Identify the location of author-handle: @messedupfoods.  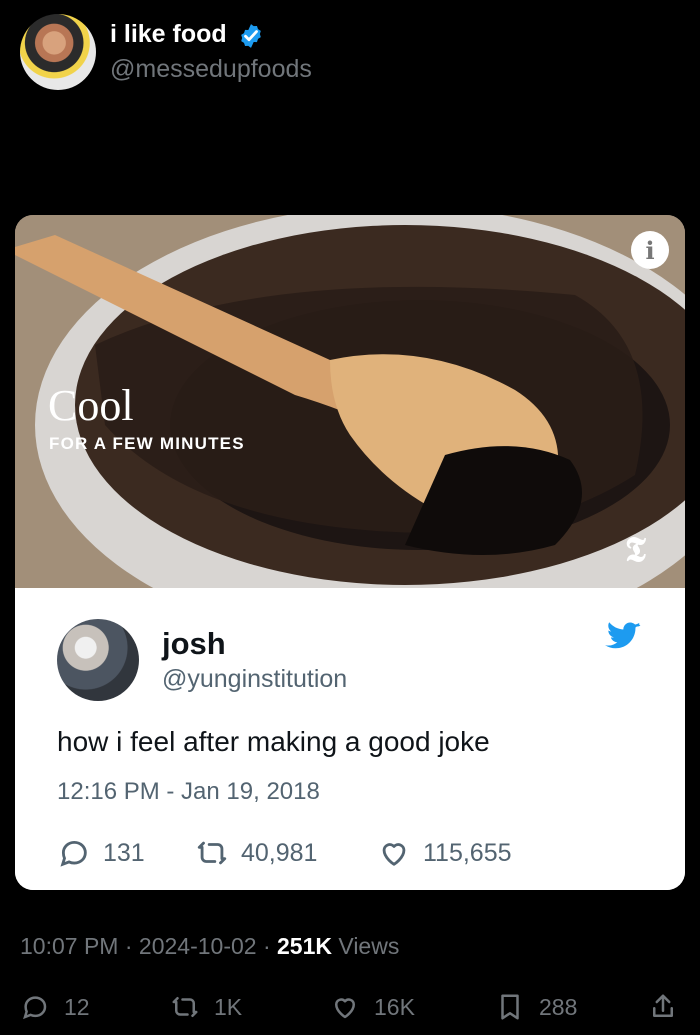
(211, 69).